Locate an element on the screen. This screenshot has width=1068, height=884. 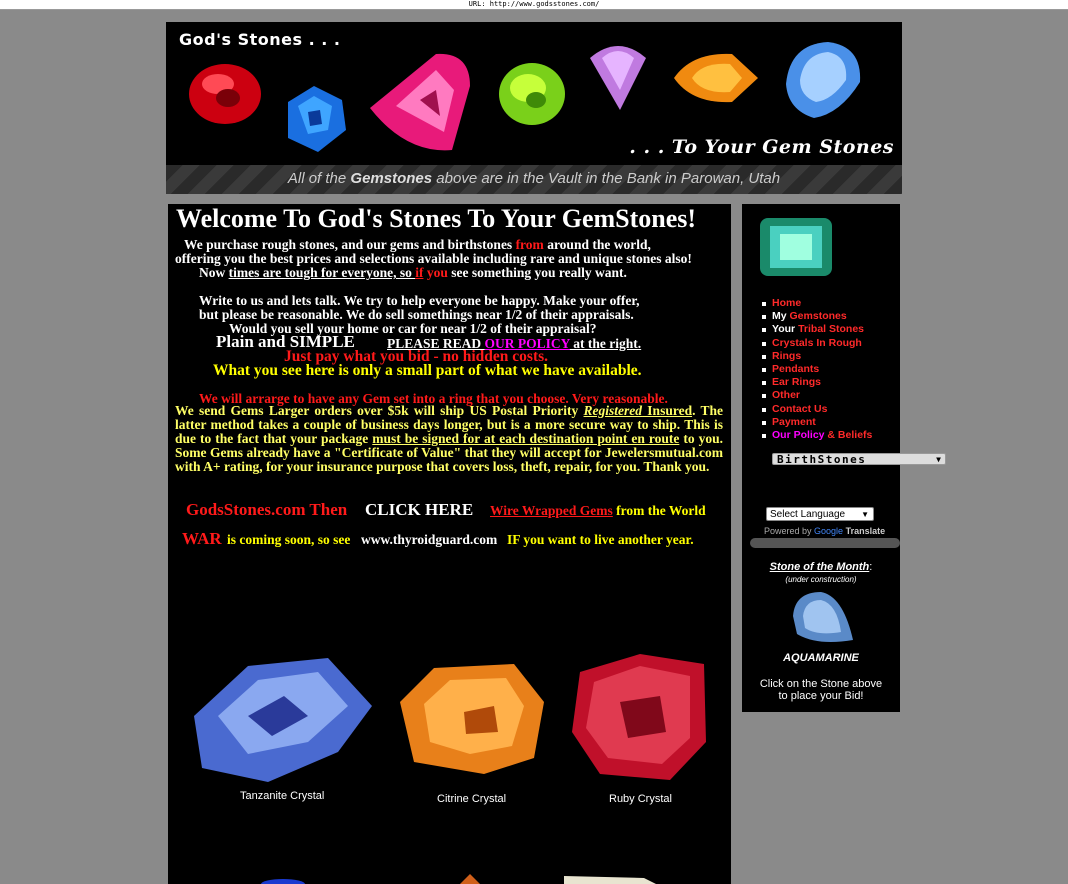
sidebar-item-payment: Payment is located at coordinates (817, 422).